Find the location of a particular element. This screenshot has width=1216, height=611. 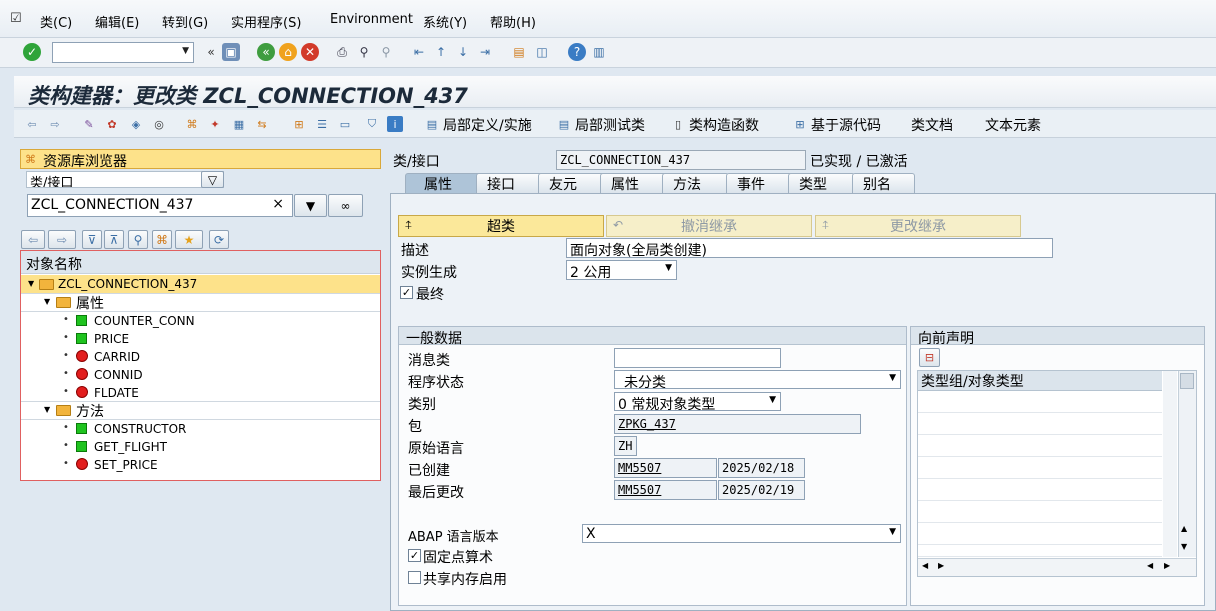

tab-methods: 方法 is located at coordinates (695, 183).